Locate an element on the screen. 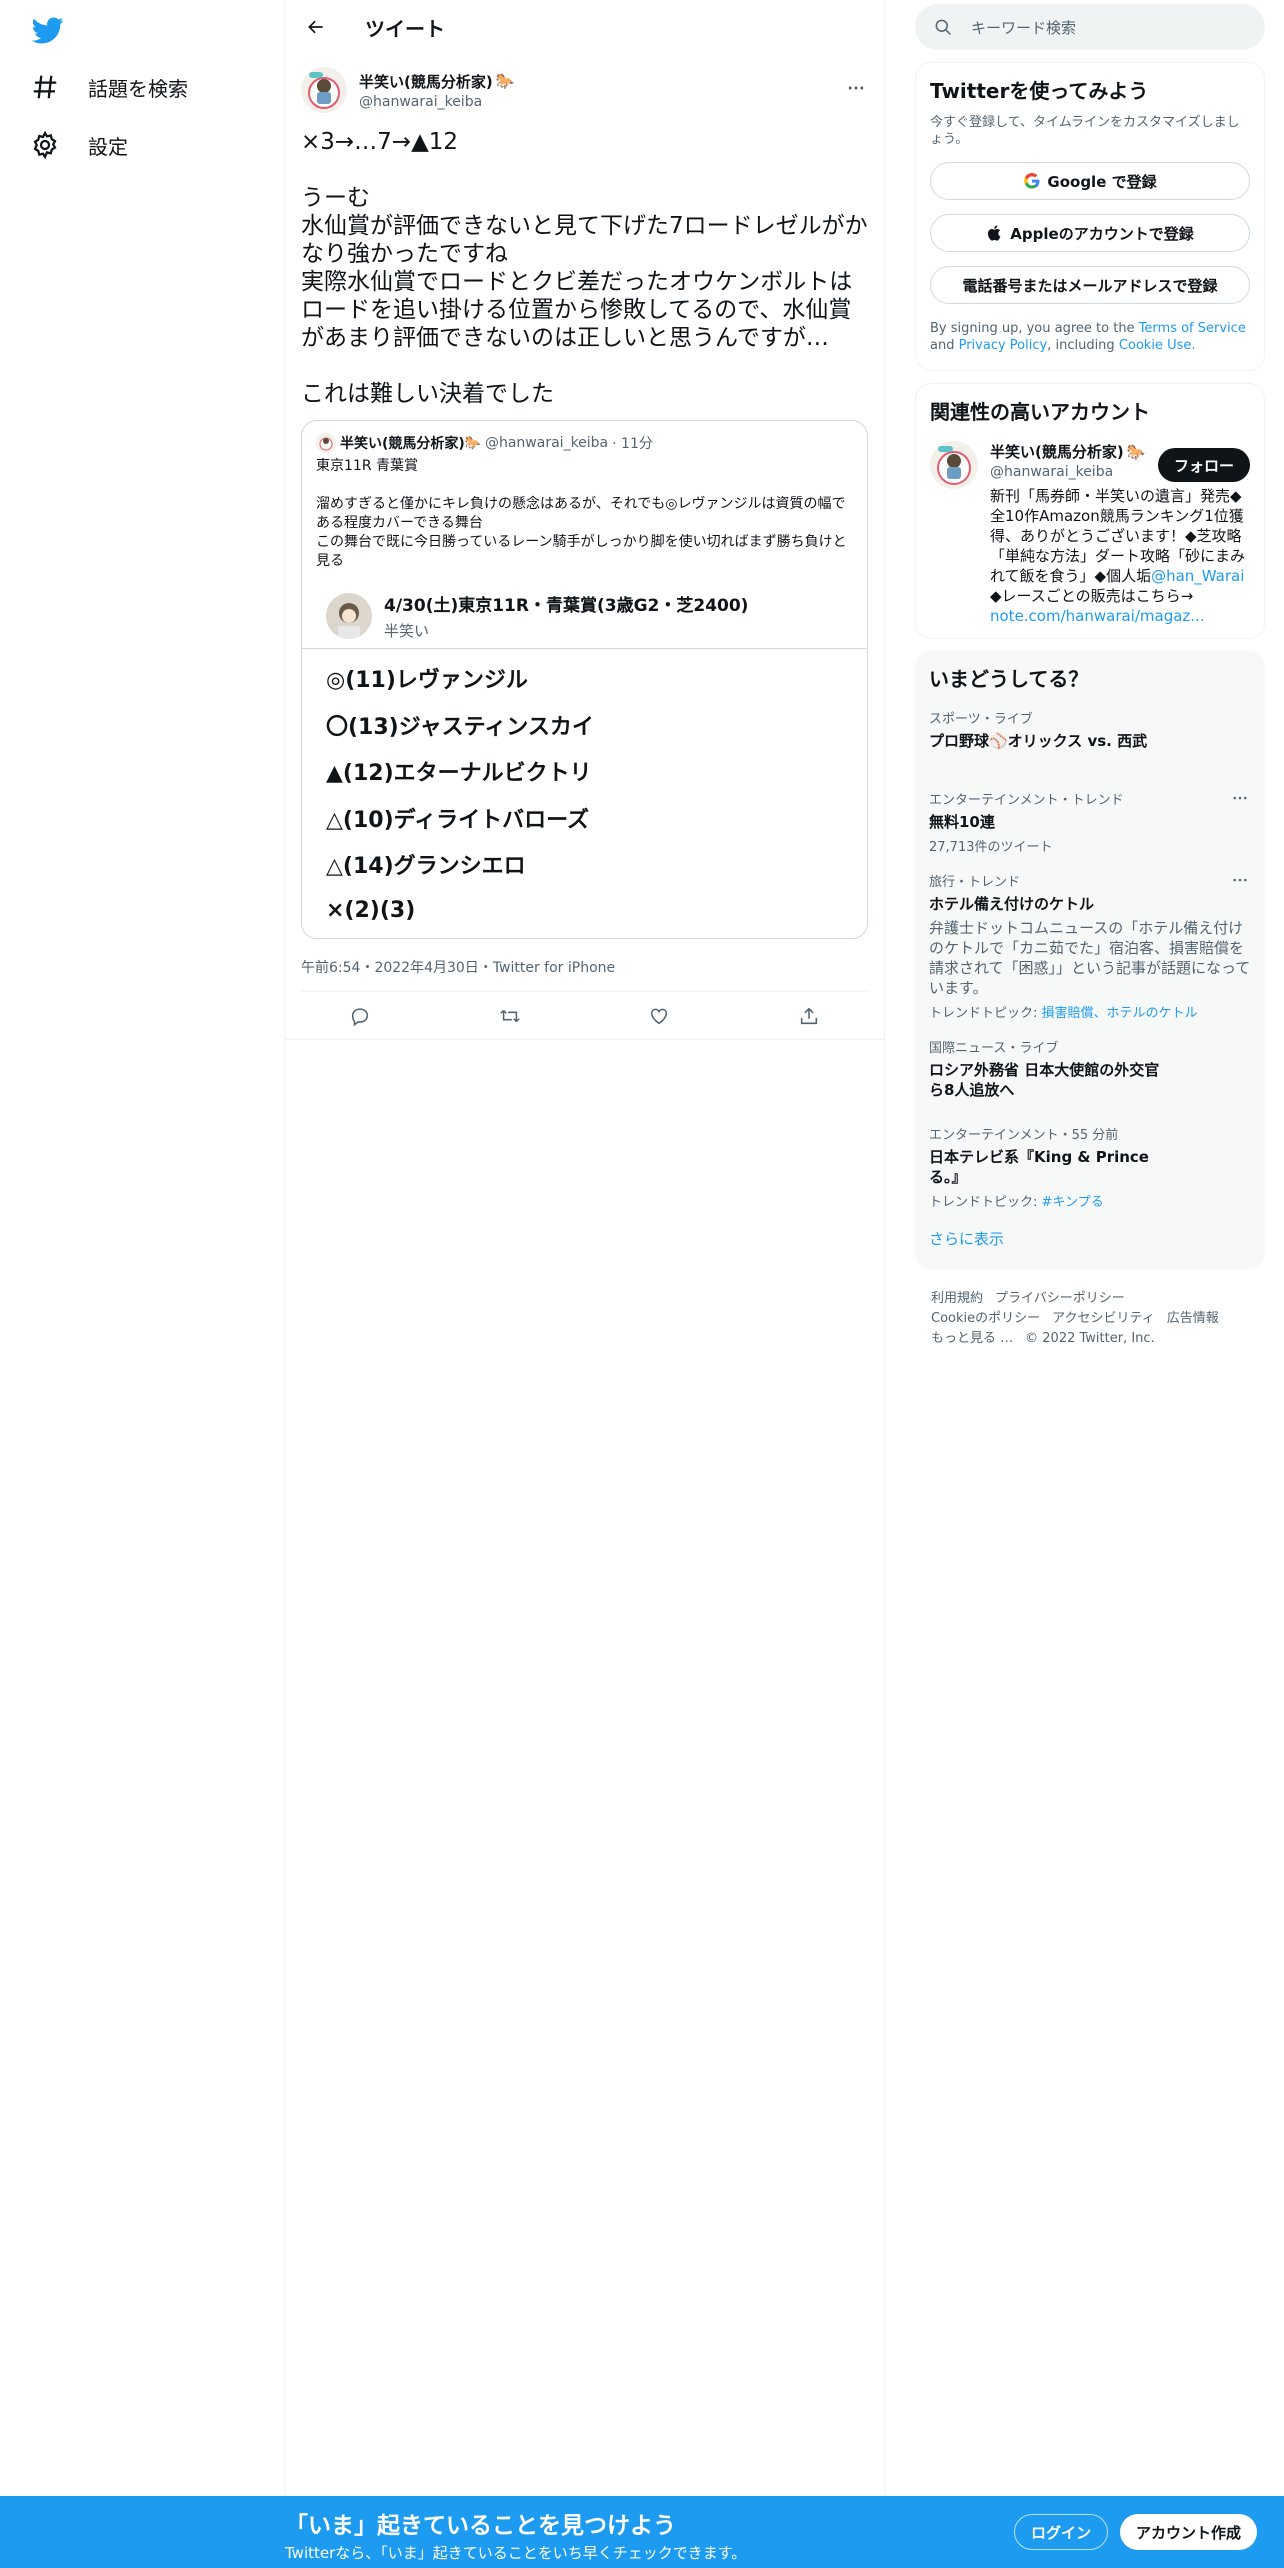 This screenshot has height=2568, width=1284. twitter-logo-icon is located at coordinates (48, 30).